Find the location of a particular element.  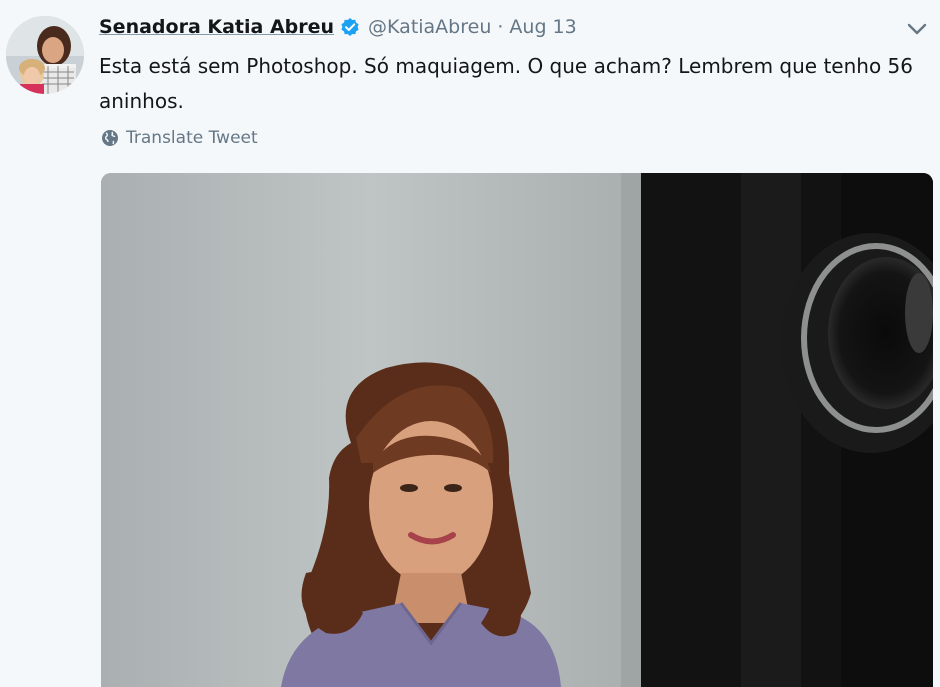

translate-tweet-label: Translate Tweet is located at coordinates (192, 138).